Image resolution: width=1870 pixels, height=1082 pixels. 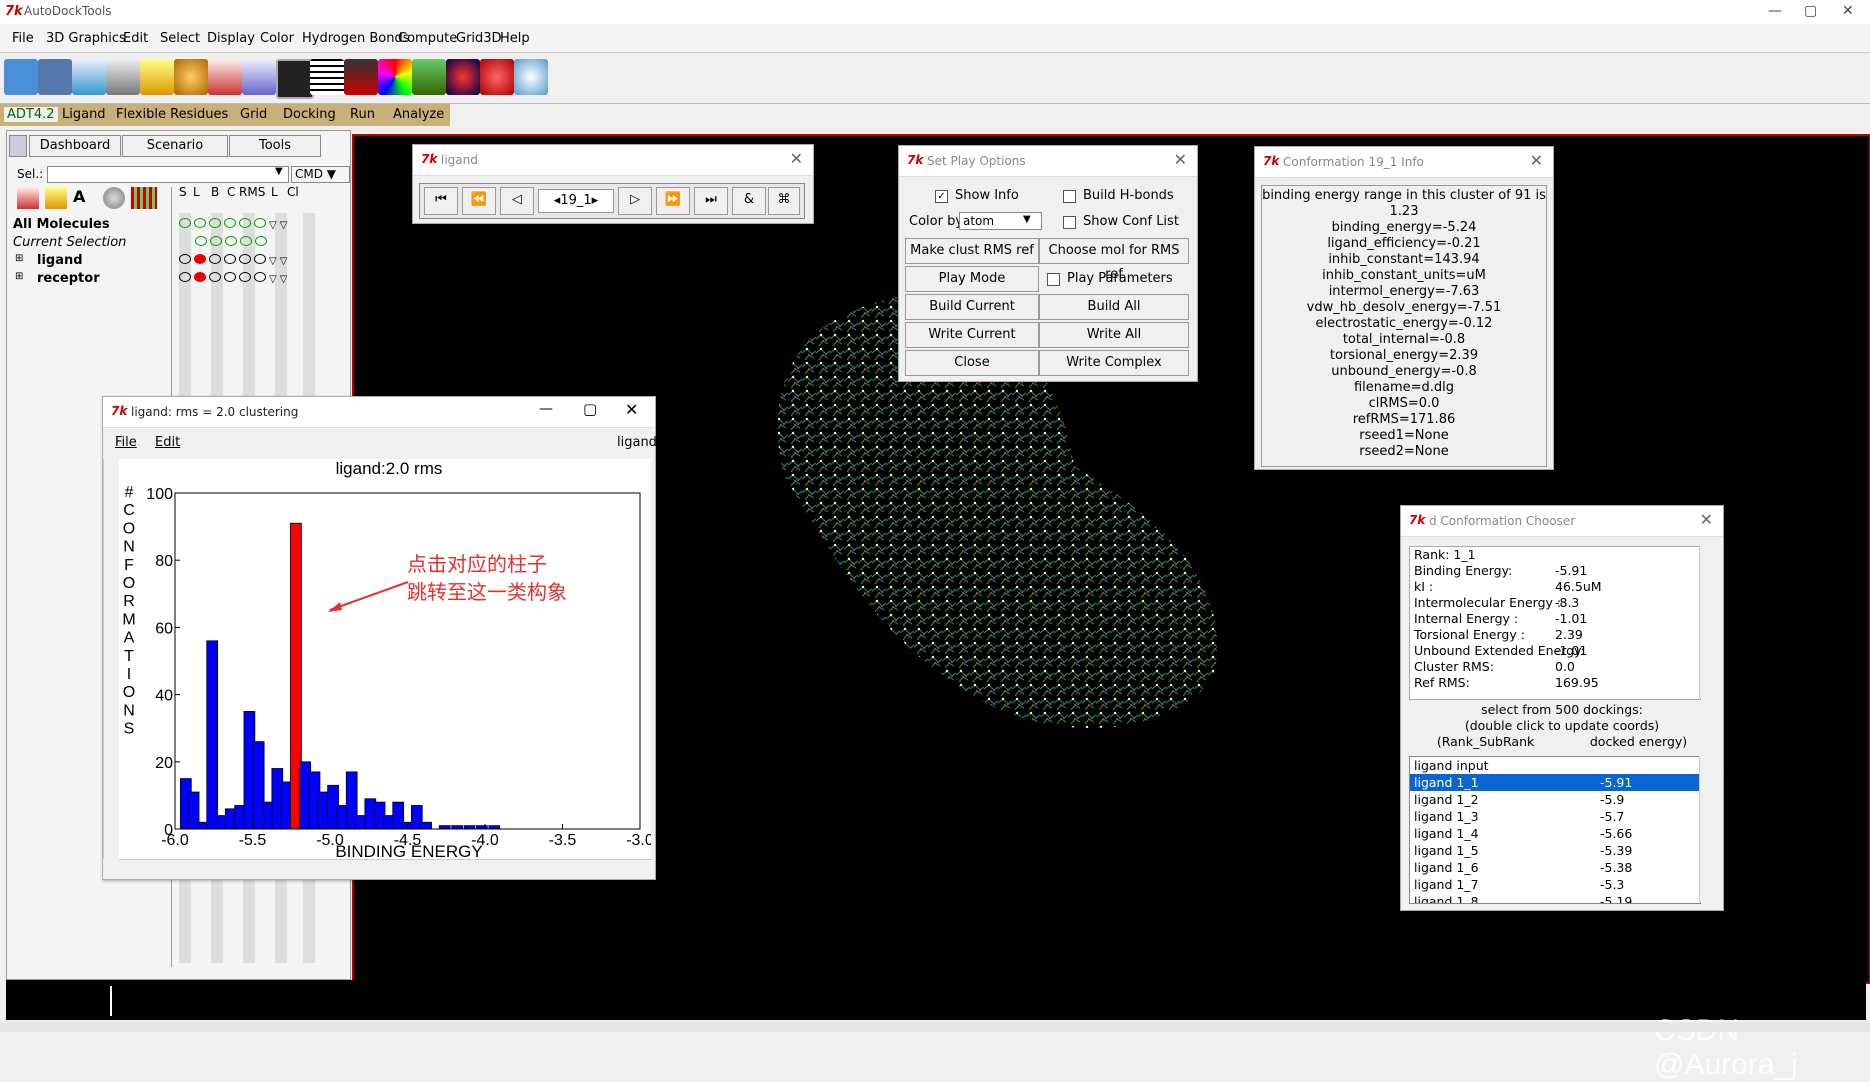 What do you see at coordinates (60, 260) in the screenshot?
I see `row-ligand: ligand` at bounding box center [60, 260].